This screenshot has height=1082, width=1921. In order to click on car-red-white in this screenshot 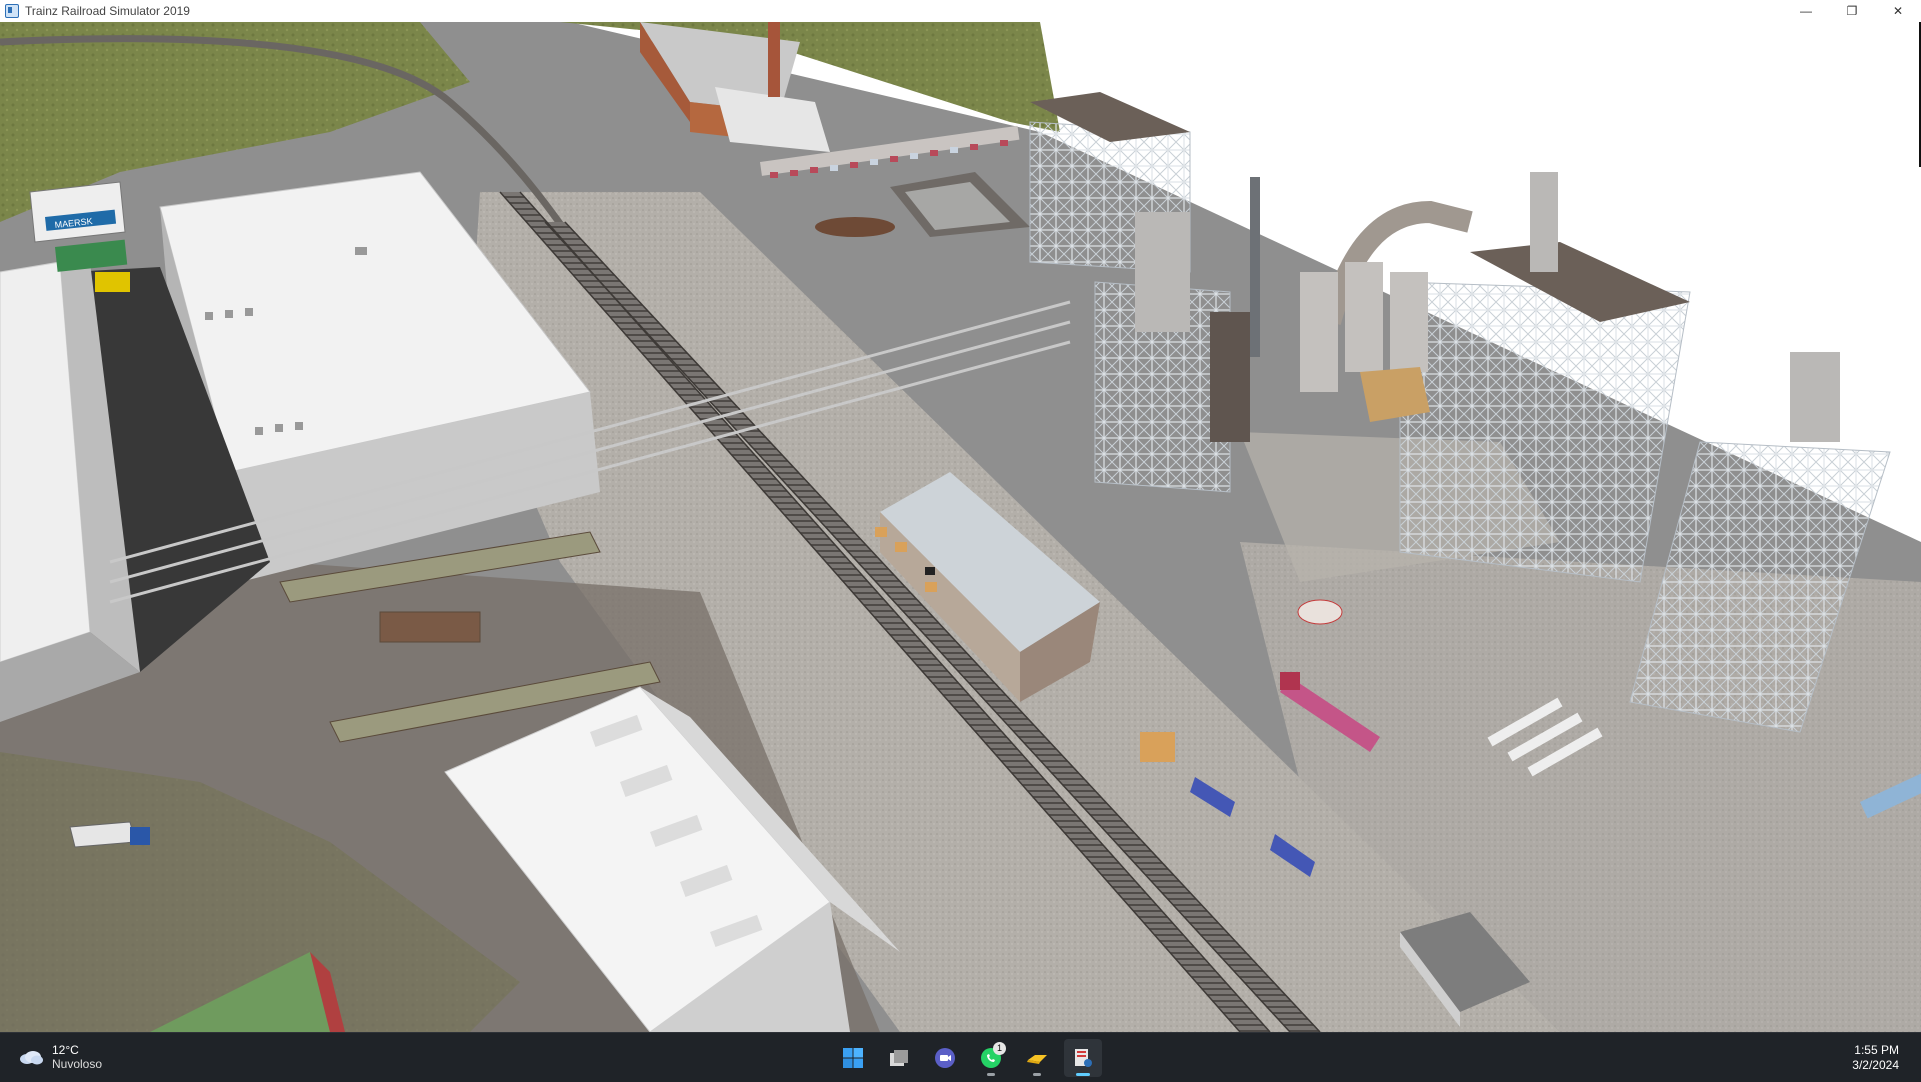, I will do `click(1320, 612)`.